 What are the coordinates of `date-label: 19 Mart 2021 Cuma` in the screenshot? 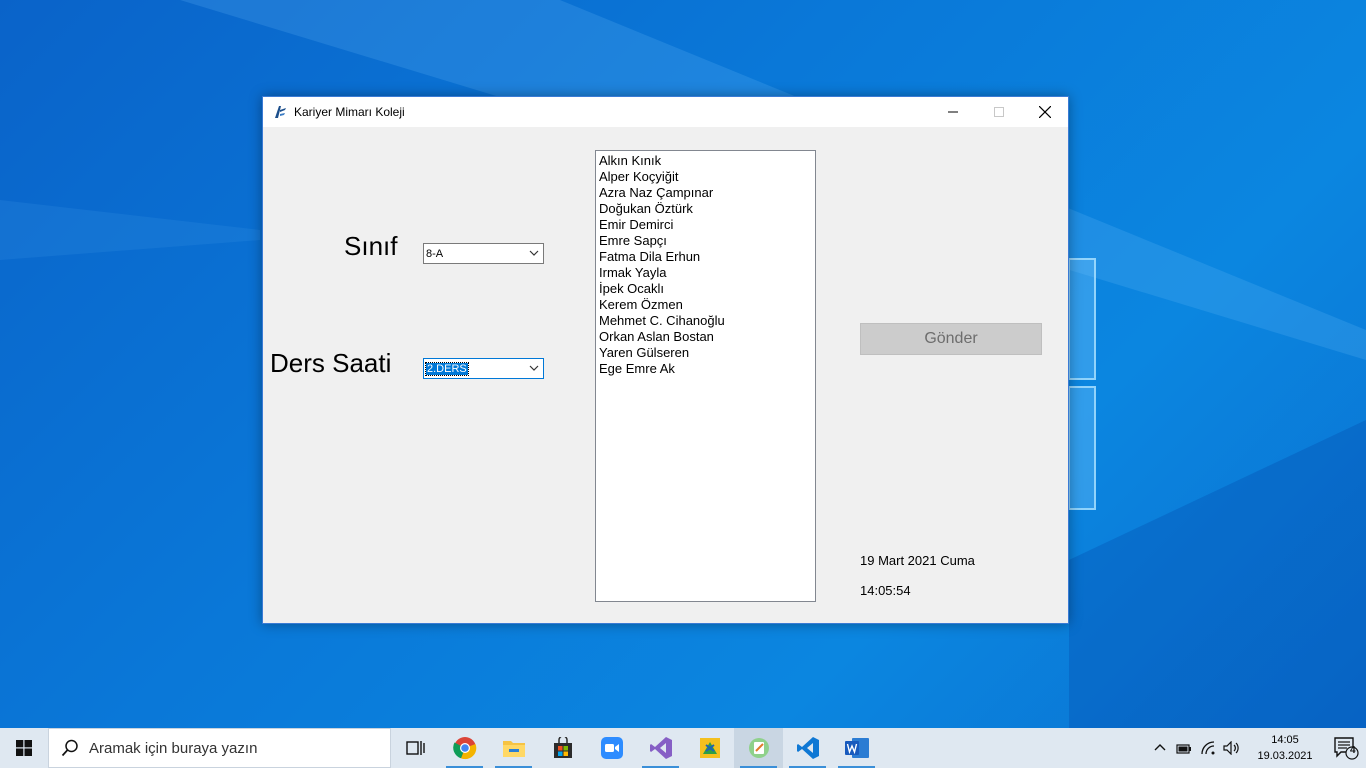 It's located at (917, 560).